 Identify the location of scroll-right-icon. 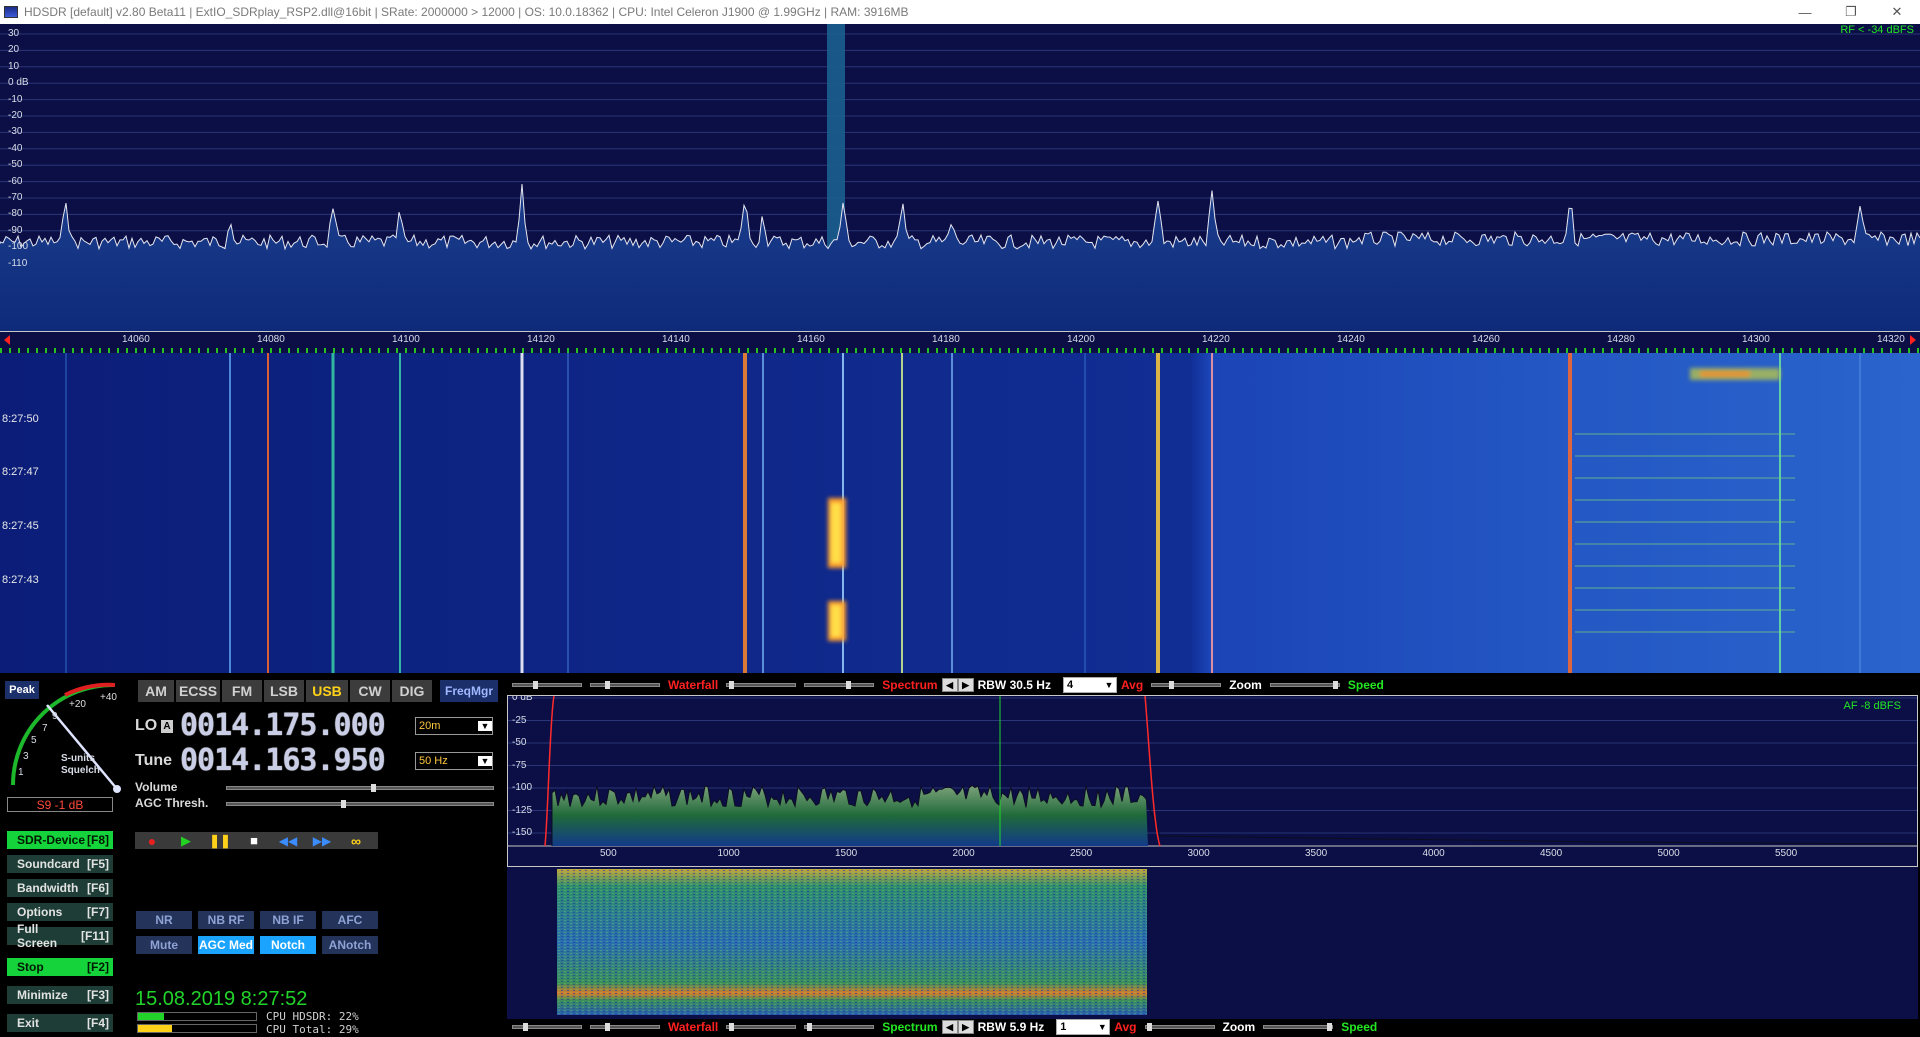
(1913, 340).